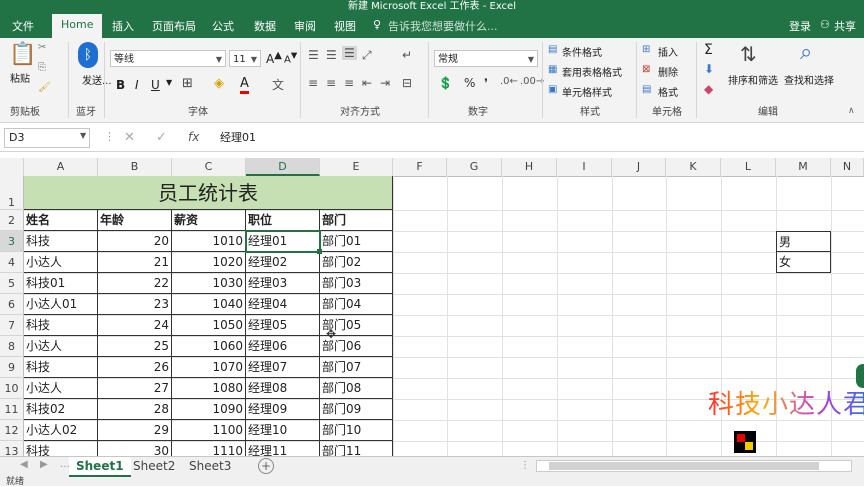 Image resolution: width=864 pixels, height=487 pixels. What do you see at coordinates (532, 81) in the screenshot?
I see `decrease-decimal-icon: .00→` at bounding box center [532, 81].